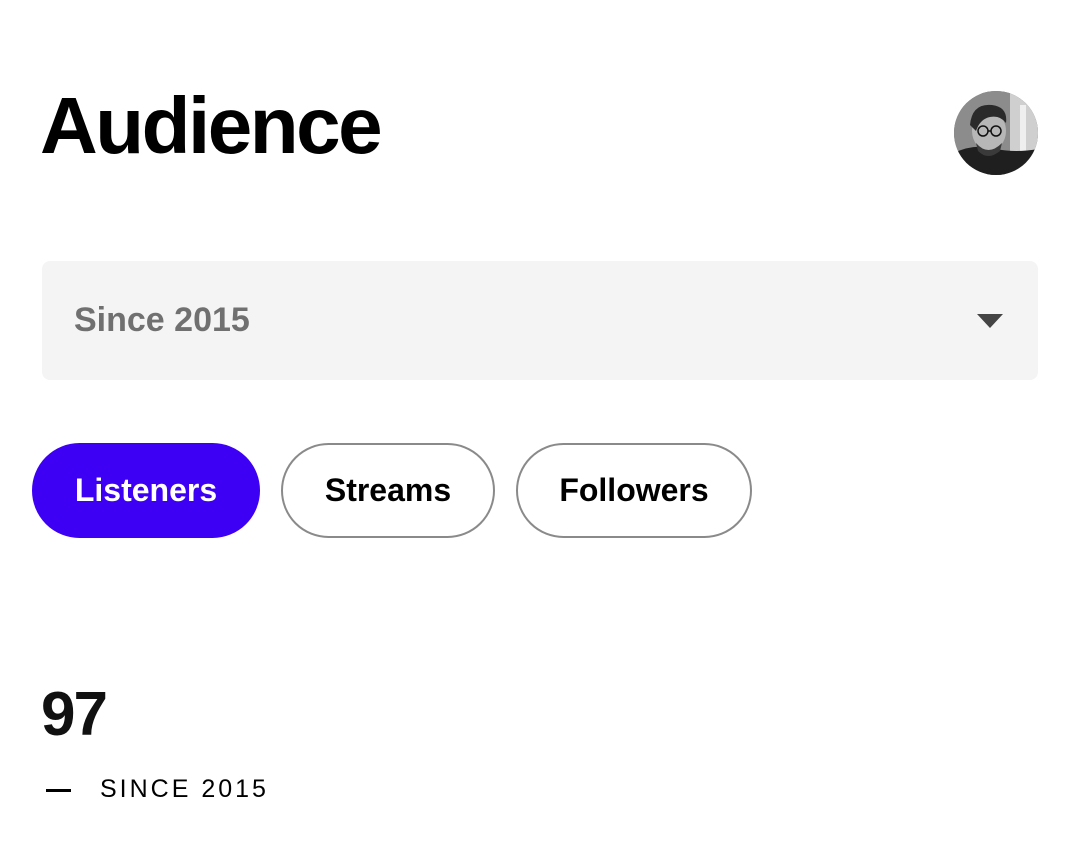 The image size is (1073, 852). Describe the element at coordinates (146, 490) in the screenshot. I see `tab-listeners: Listeners` at that location.